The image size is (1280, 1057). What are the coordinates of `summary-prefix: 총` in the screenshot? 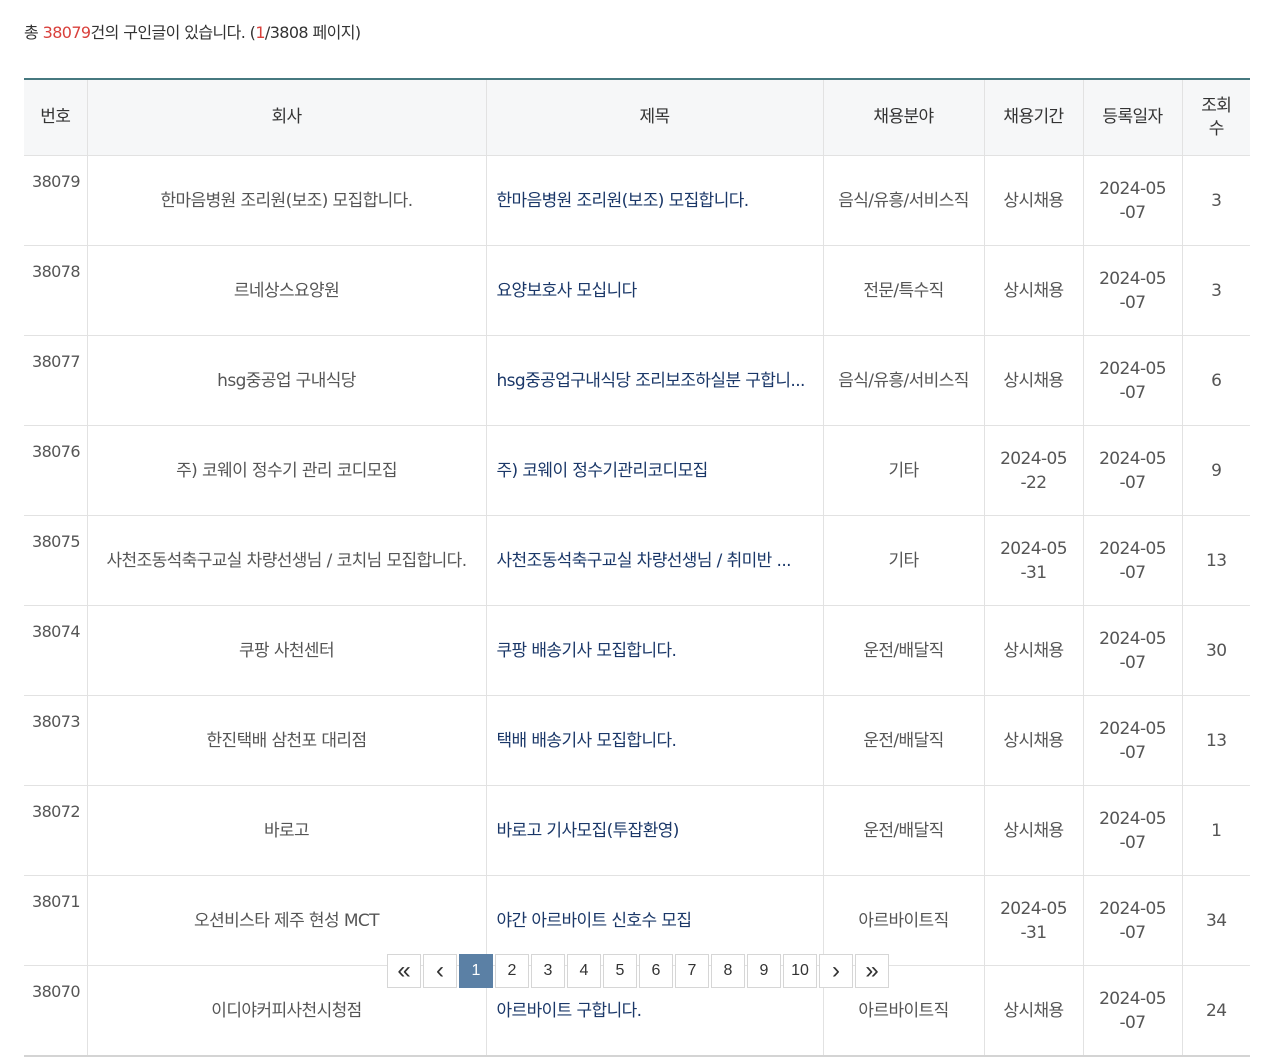 It's located at (33, 32).